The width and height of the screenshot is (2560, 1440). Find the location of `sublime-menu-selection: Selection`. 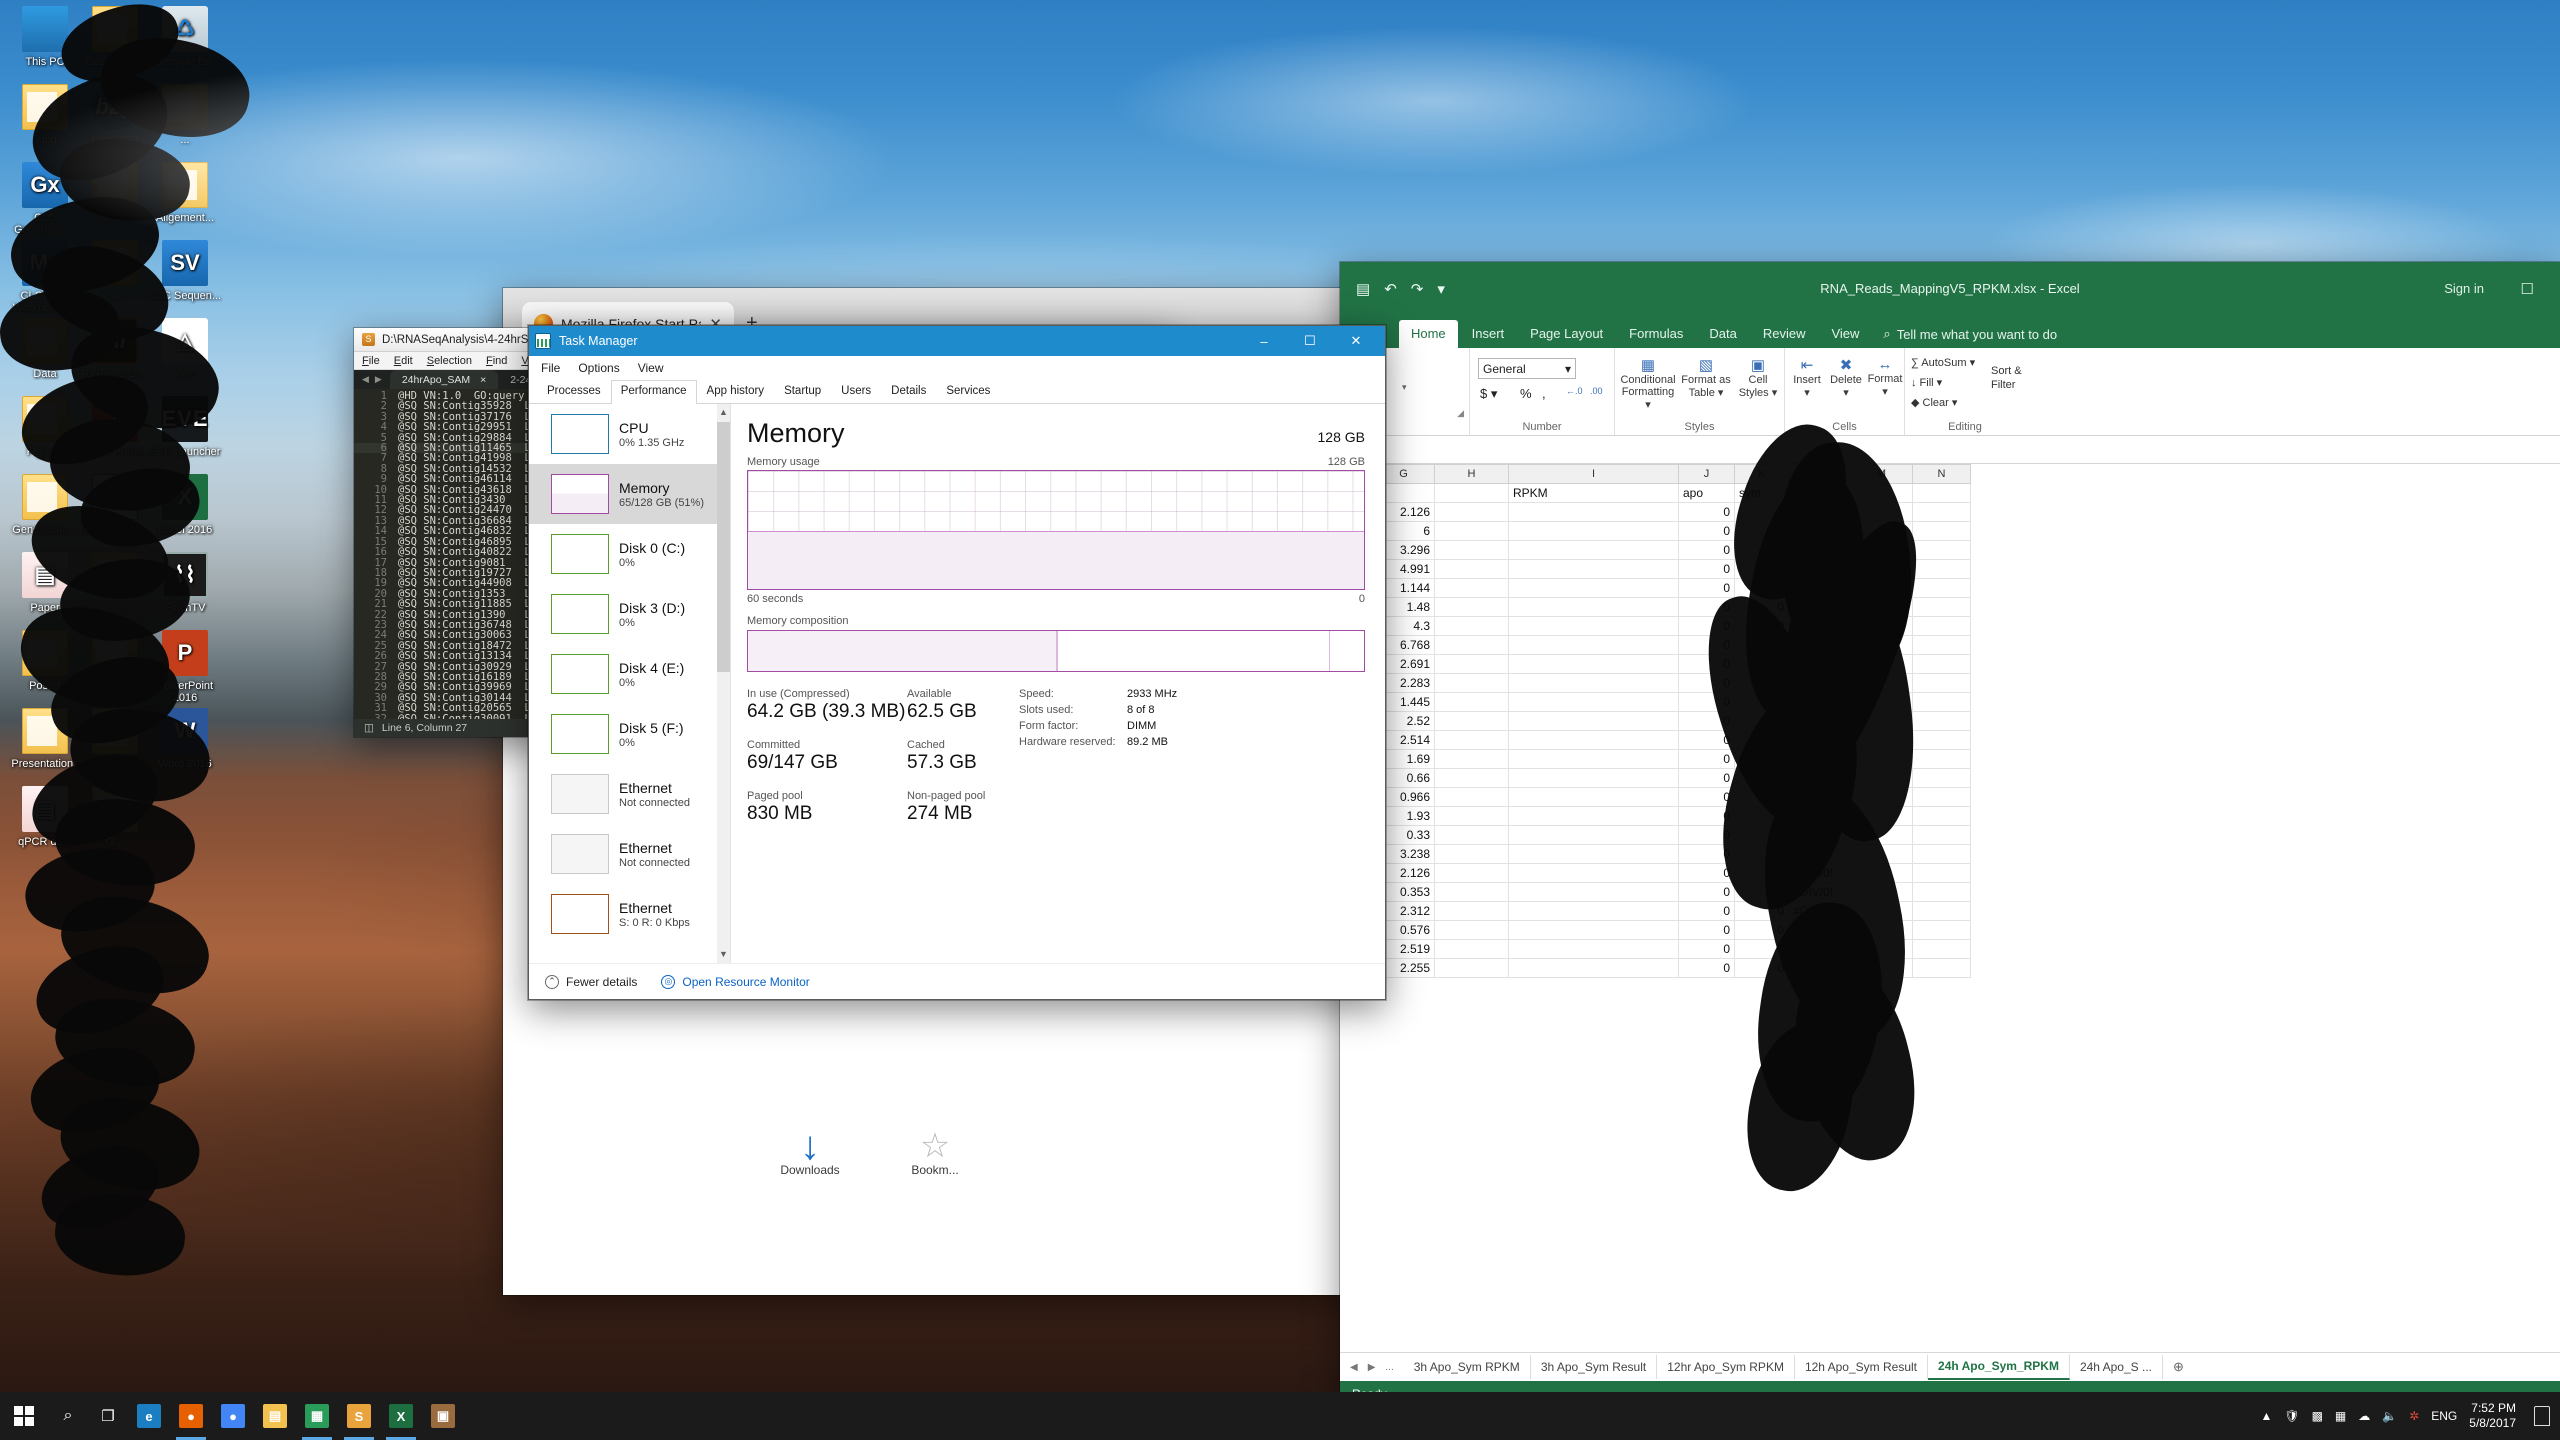

sublime-menu-selection: Selection is located at coordinates (449, 361).